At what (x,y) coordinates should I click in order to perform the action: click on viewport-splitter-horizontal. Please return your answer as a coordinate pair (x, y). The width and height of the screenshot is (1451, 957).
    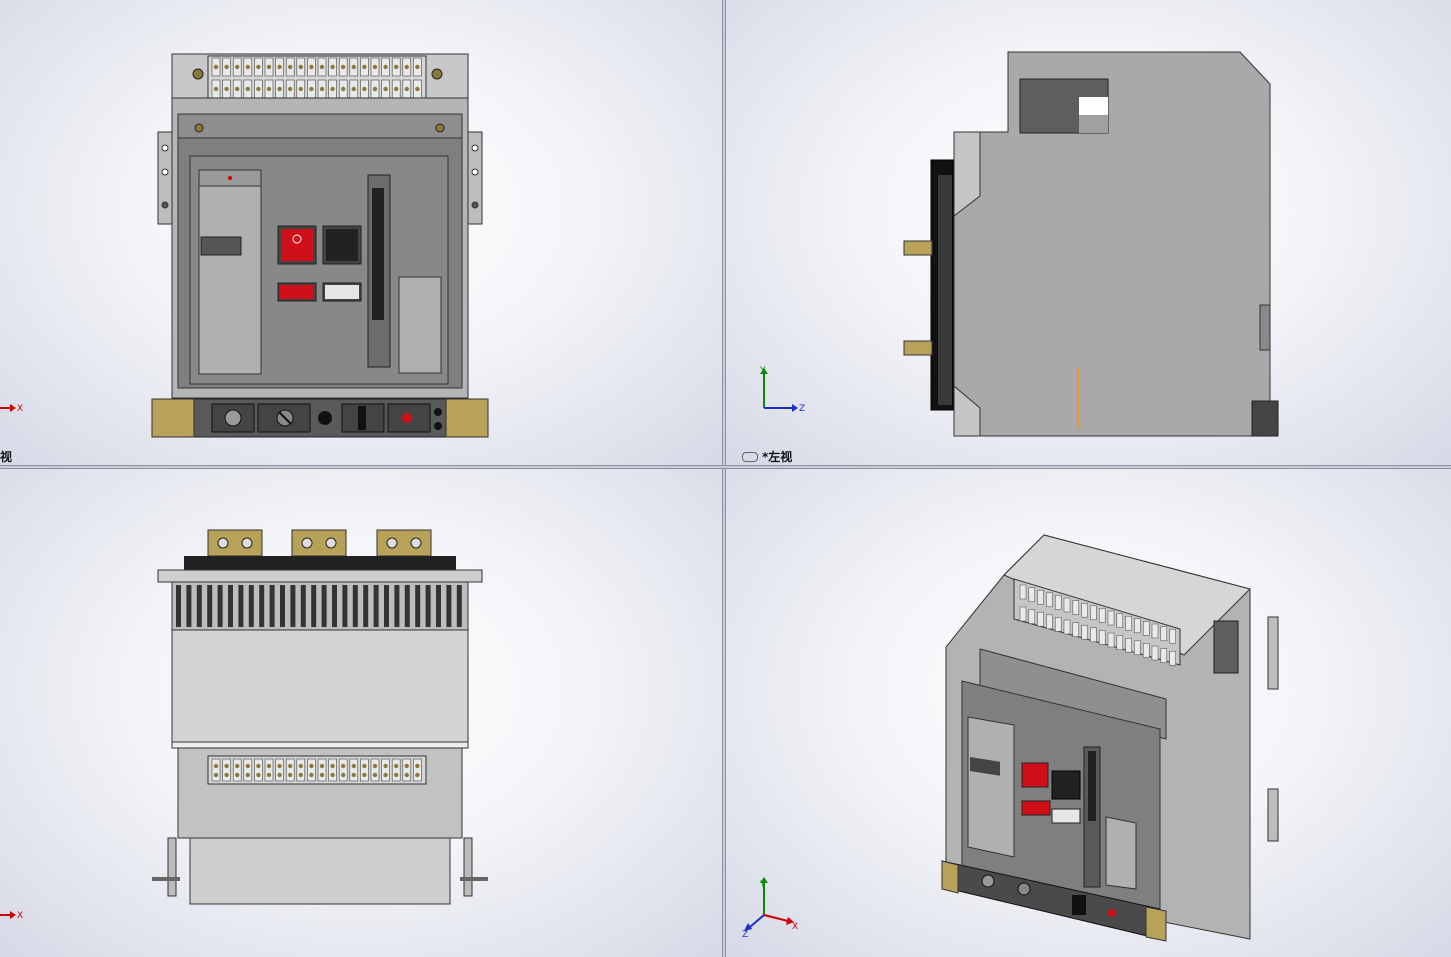
    Looking at the image, I should click on (725, 467).